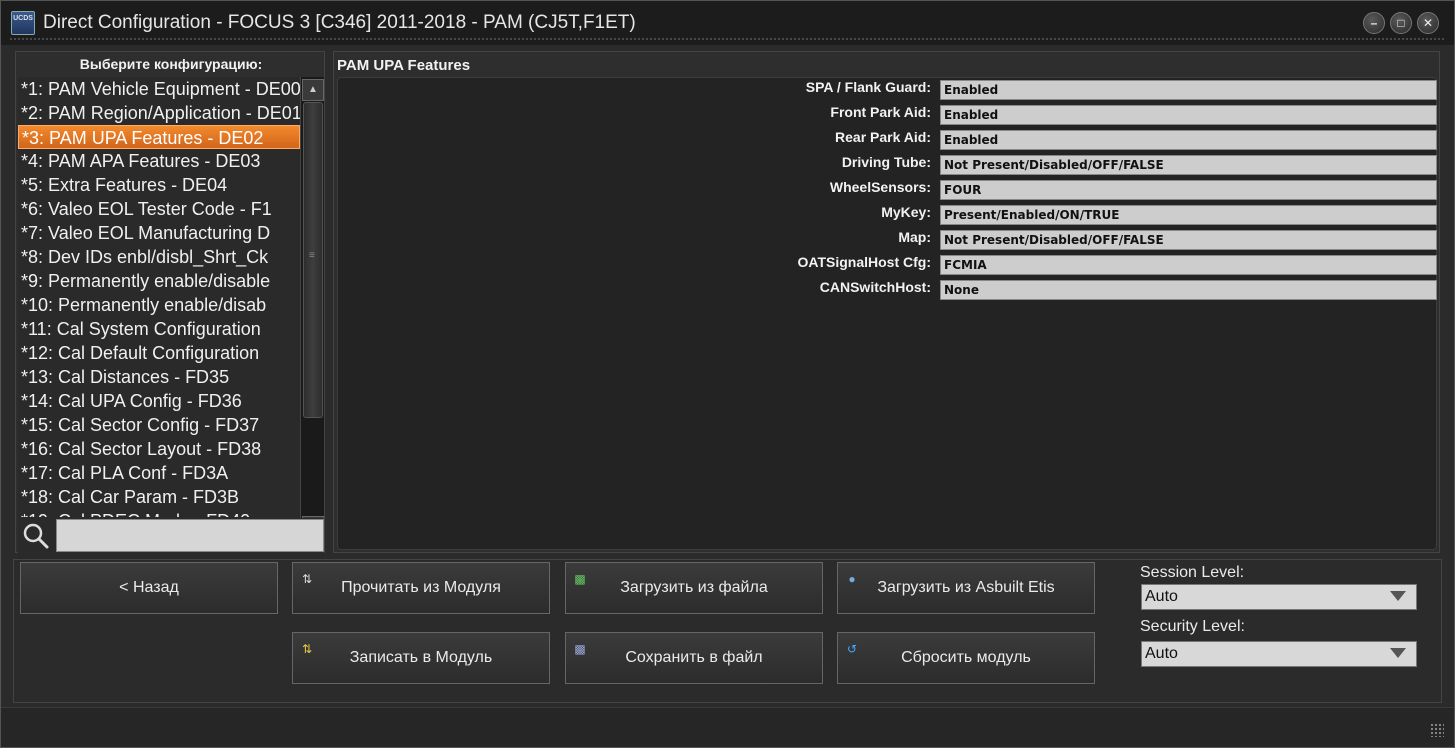 The height and width of the screenshot is (748, 1455). Describe the element at coordinates (1279, 597) in the screenshot. I see `session-level-select: Auto` at that location.